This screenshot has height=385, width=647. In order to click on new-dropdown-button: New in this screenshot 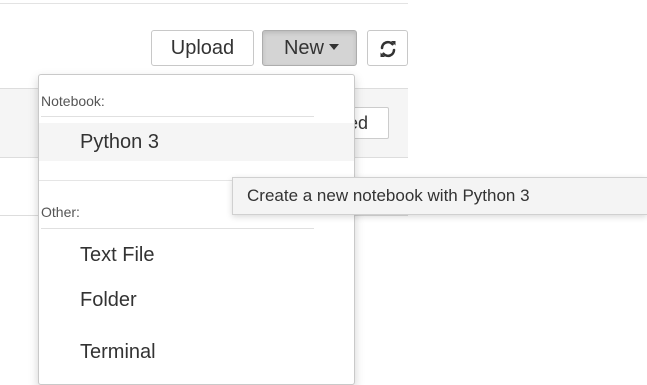, I will do `click(309, 48)`.